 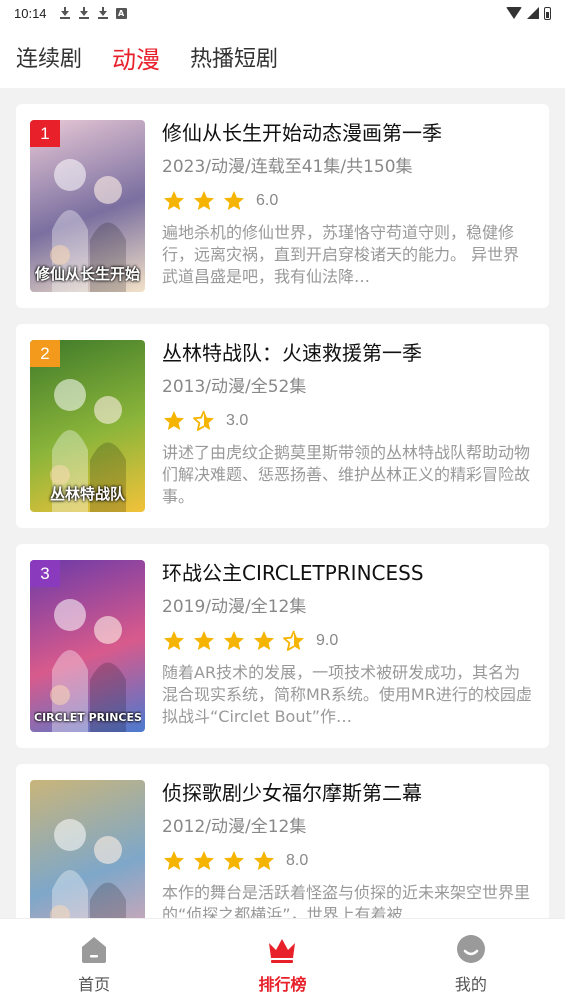 What do you see at coordinates (470, 949) in the screenshot?
I see `profile-icon` at bounding box center [470, 949].